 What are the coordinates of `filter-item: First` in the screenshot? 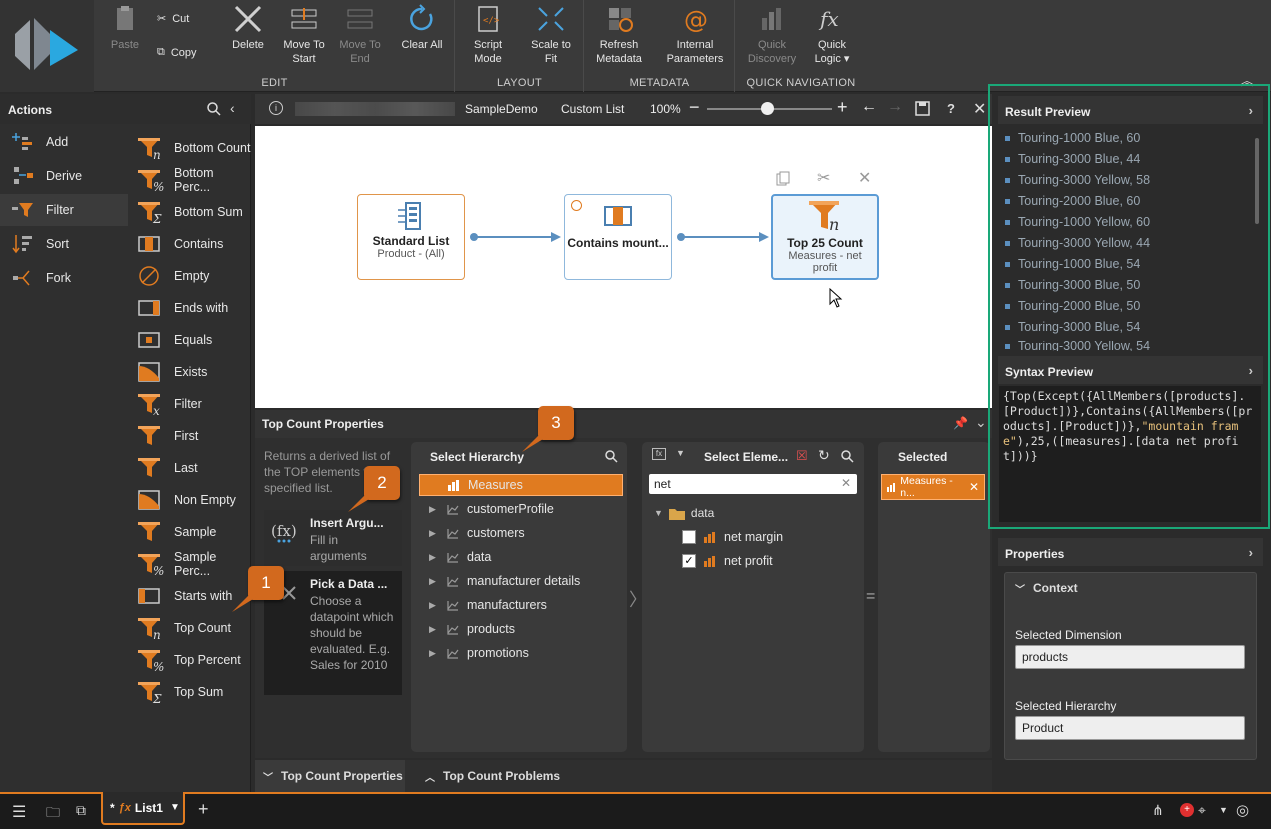 It's located at (193, 436).